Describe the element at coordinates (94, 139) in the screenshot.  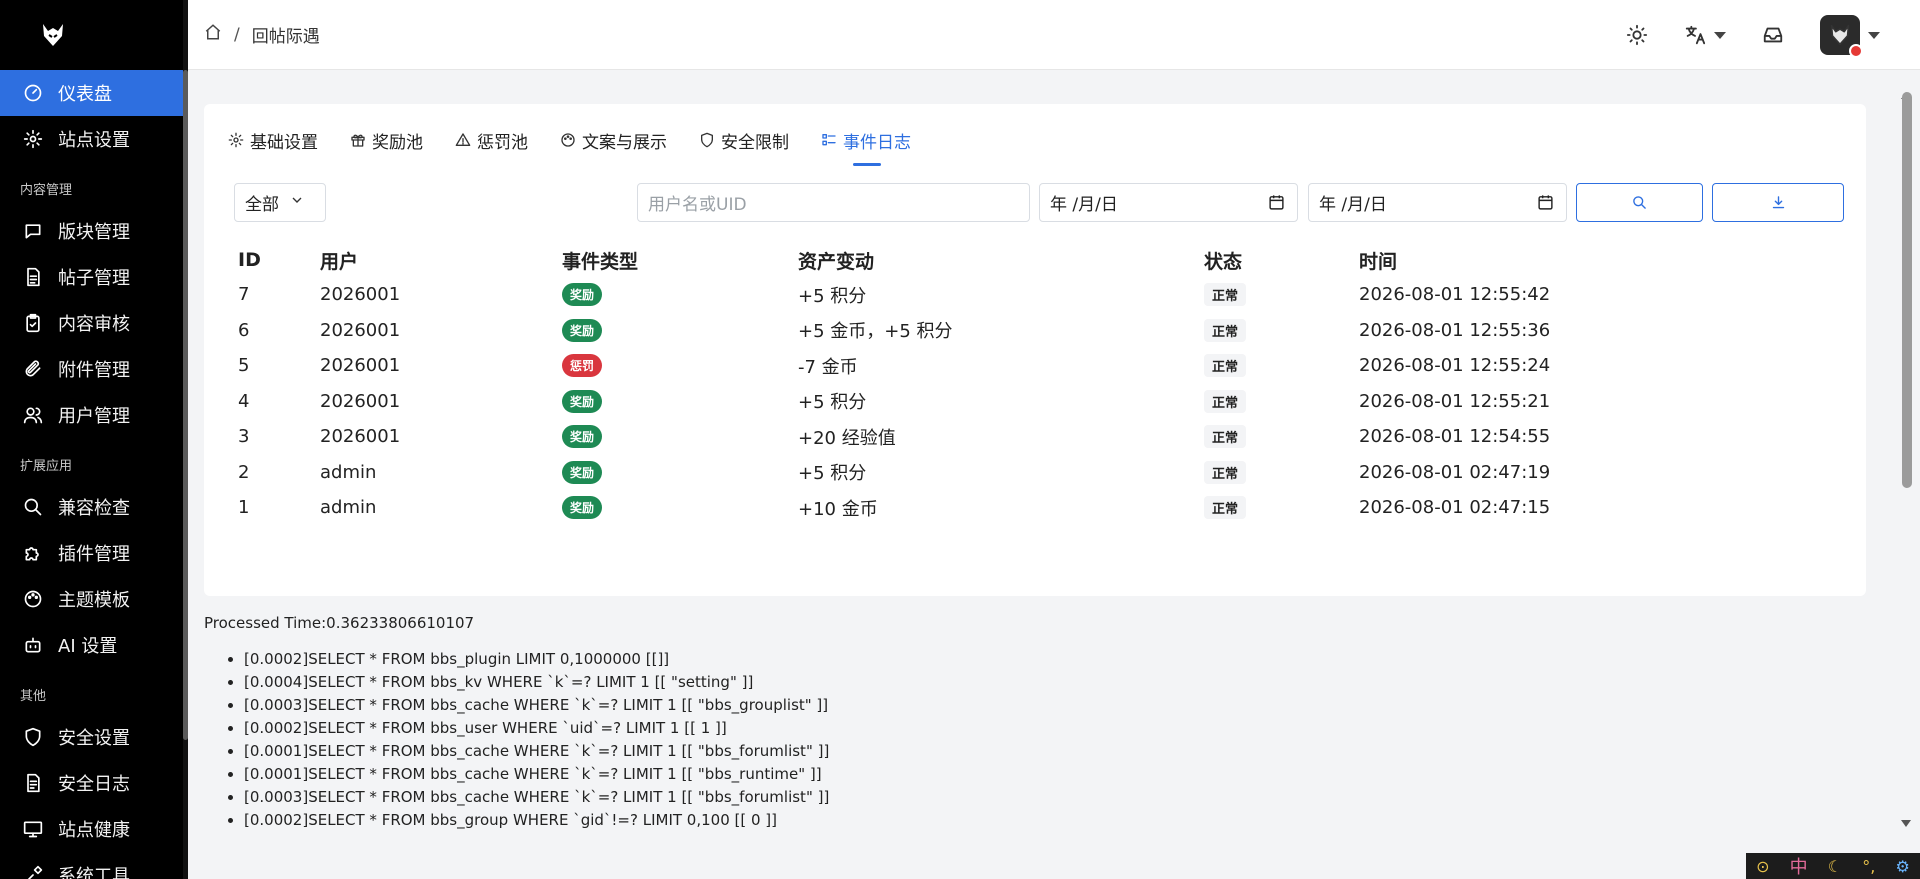
I see `sidebar-item-gear: 站点设置` at that location.